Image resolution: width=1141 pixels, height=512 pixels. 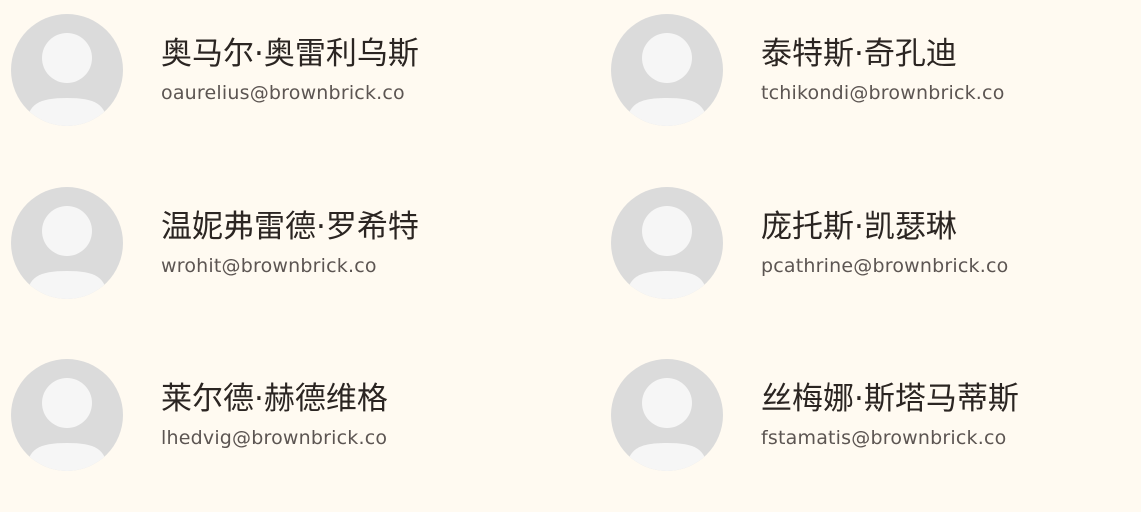 I want to click on member-card: 奥马尔·奥雷利乌斯 oaurelius@brownbrick.co, so click(x=215, y=70).